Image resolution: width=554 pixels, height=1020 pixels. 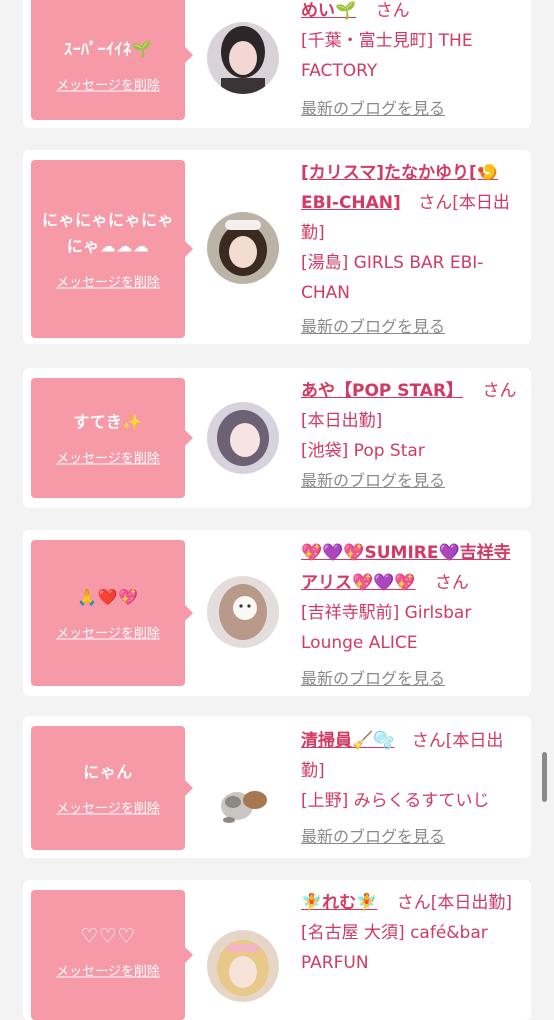 I want to click on cast-info: 🧚れむ🧚 さん[本日出勤] [名古屋 大須] café&bar PARFUN, so click(x=409, y=933).